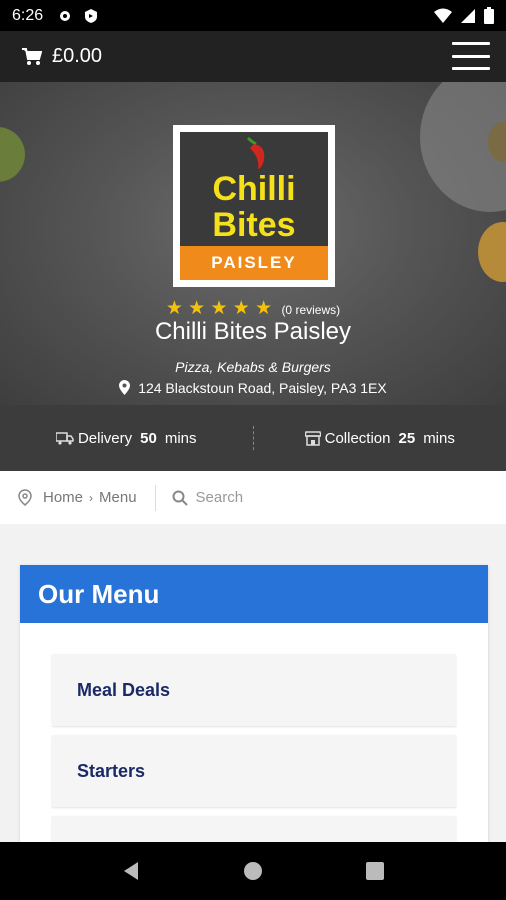 Image resolution: width=506 pixels, height=900 pixels. I want to click on search-input: Search, so click(220, 497).